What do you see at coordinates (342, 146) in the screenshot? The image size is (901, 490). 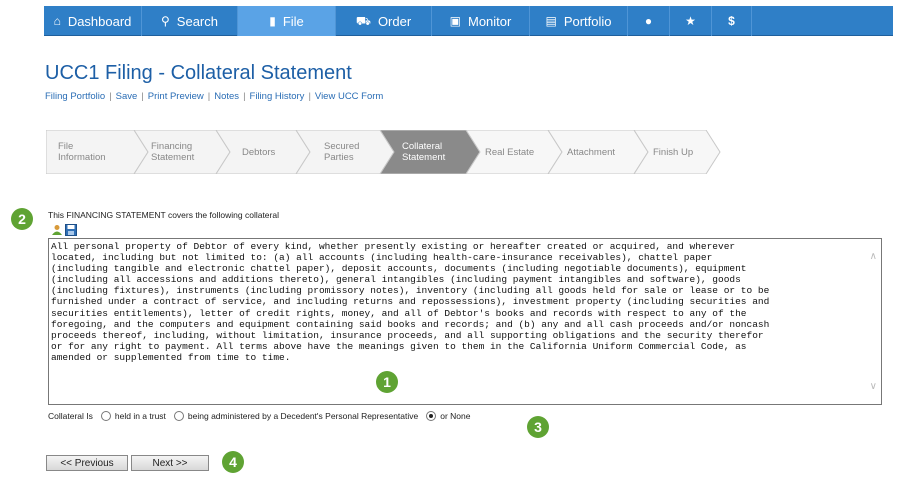 I see `wizard-step-line1: Secured` at bounding box center [342, 146].